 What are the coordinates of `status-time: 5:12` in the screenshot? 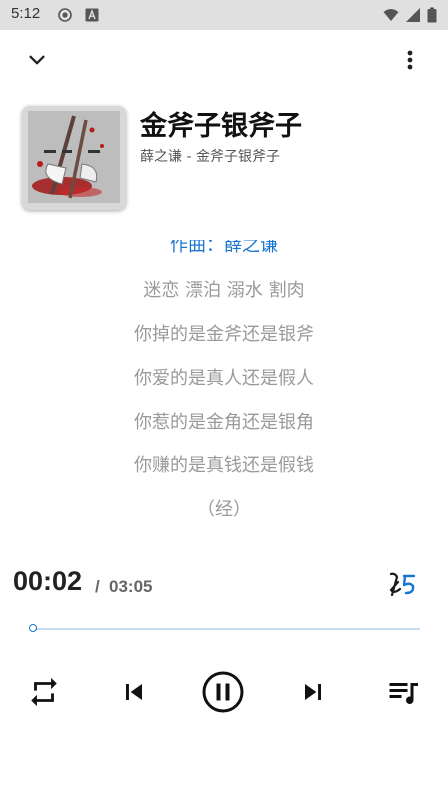 It's located at (26, 13).